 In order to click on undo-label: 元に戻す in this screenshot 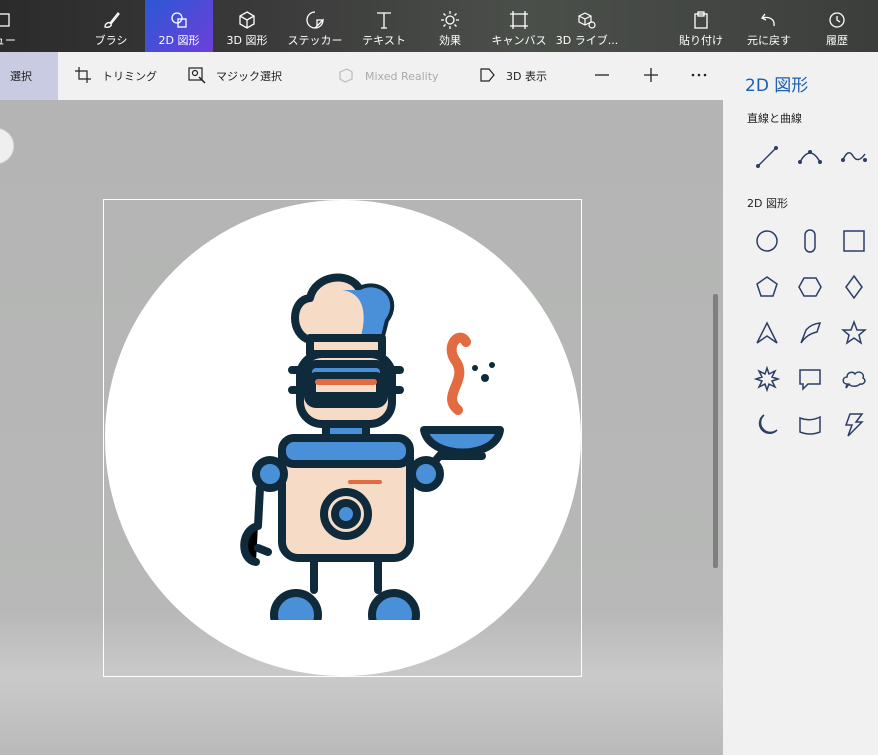, I will do `click(769, 40)`.